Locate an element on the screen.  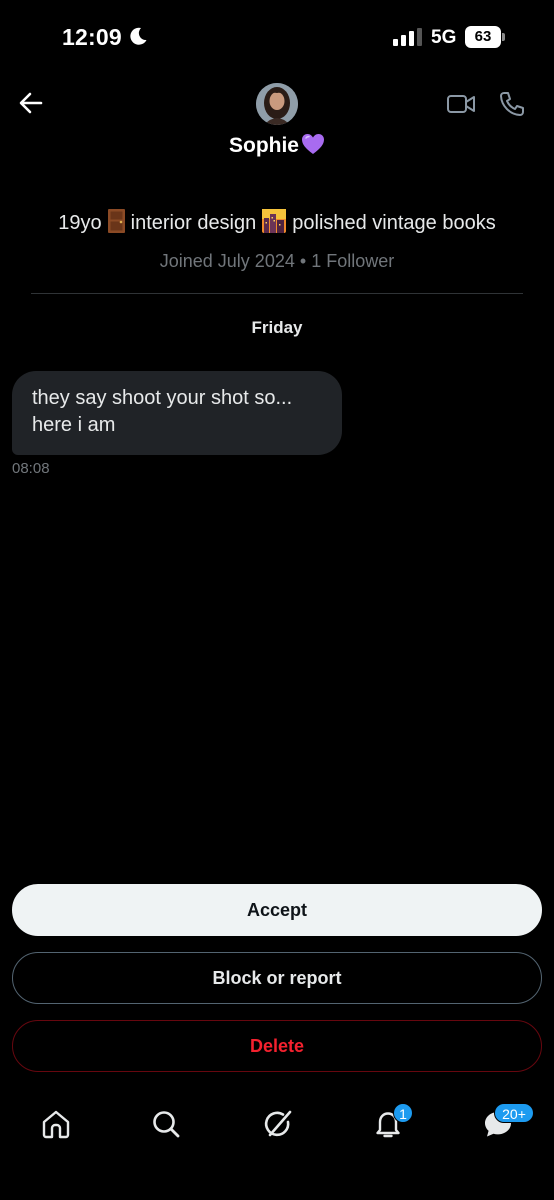
status-time: 12:09 is located at coordinates (92, 37).